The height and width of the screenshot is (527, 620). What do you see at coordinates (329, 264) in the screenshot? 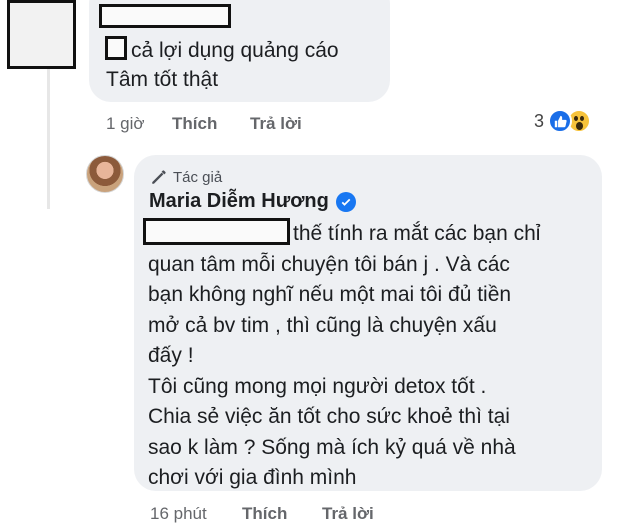
I see `reply-text-line: quan tâm mỗi chuyện tôi bán j . Và các` at bounding box center [329, 264].